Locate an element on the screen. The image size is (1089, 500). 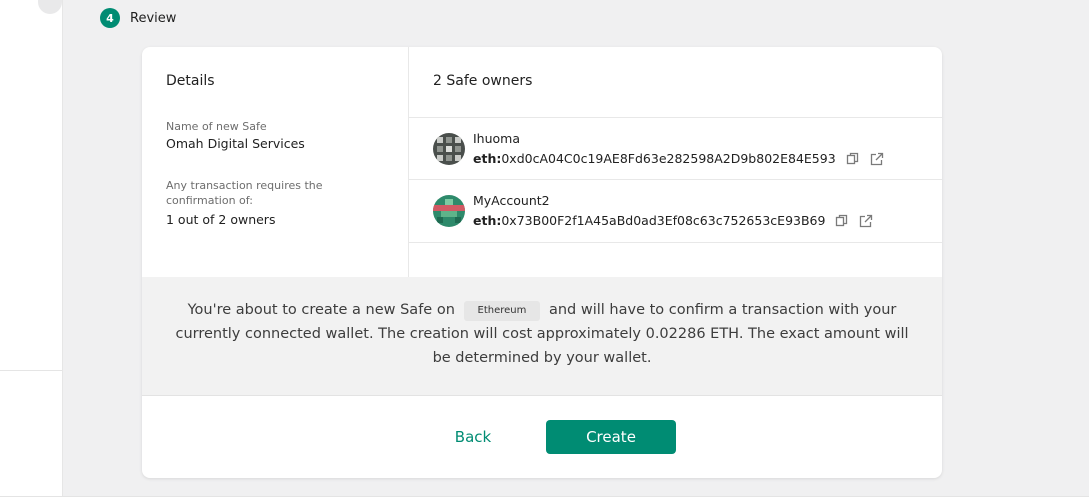
details-title: Details is located at coordinates (190, 81).